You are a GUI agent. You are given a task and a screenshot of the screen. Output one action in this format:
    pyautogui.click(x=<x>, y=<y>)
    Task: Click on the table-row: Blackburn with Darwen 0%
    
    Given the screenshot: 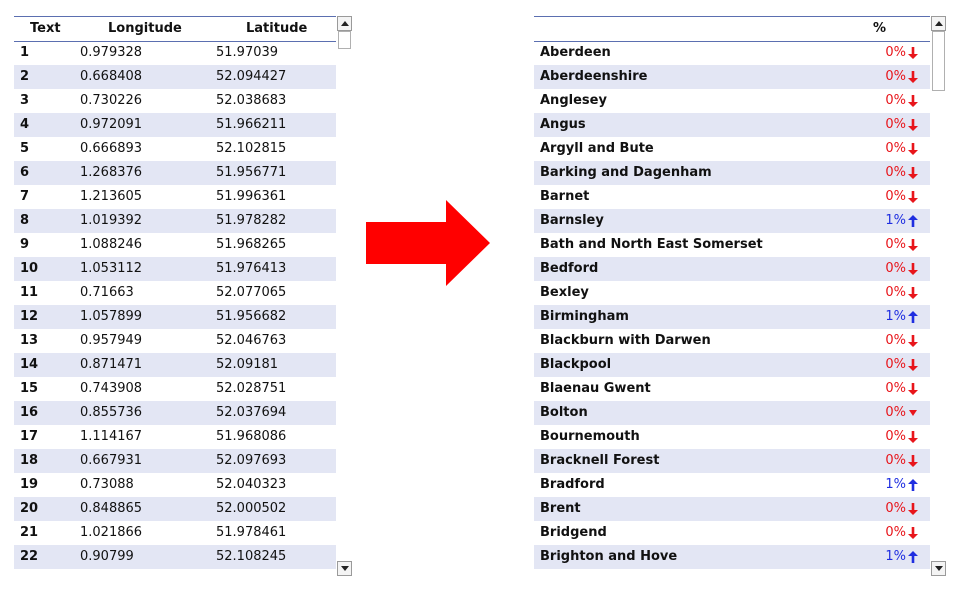 What is the action you would take?
    pyautogui.click(x=732, y=341)
    